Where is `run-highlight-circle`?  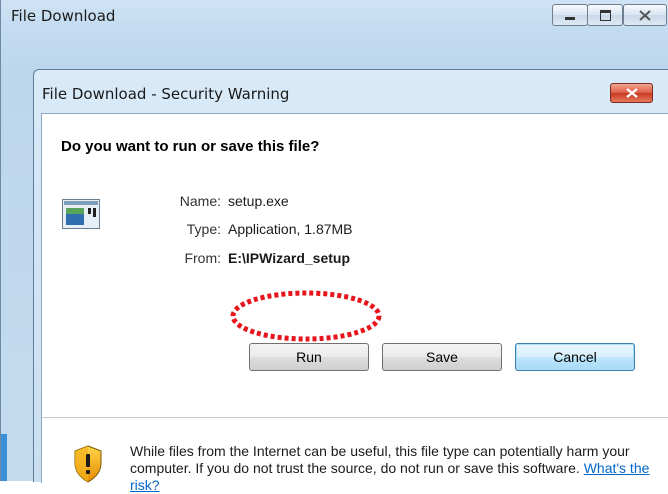
run-highlight-circle is located at coordinates (306, 316).